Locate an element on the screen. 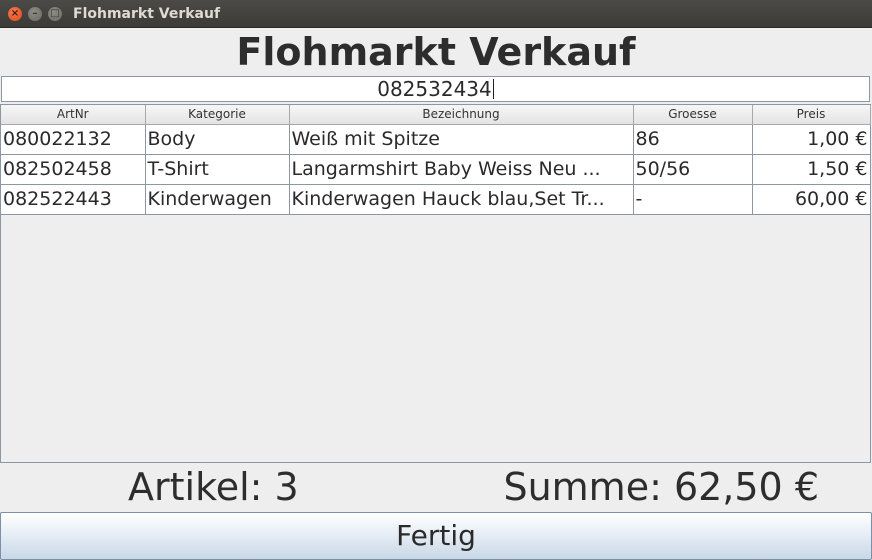  cell-artnr: 082502458 is located at coordinates (73, 169).